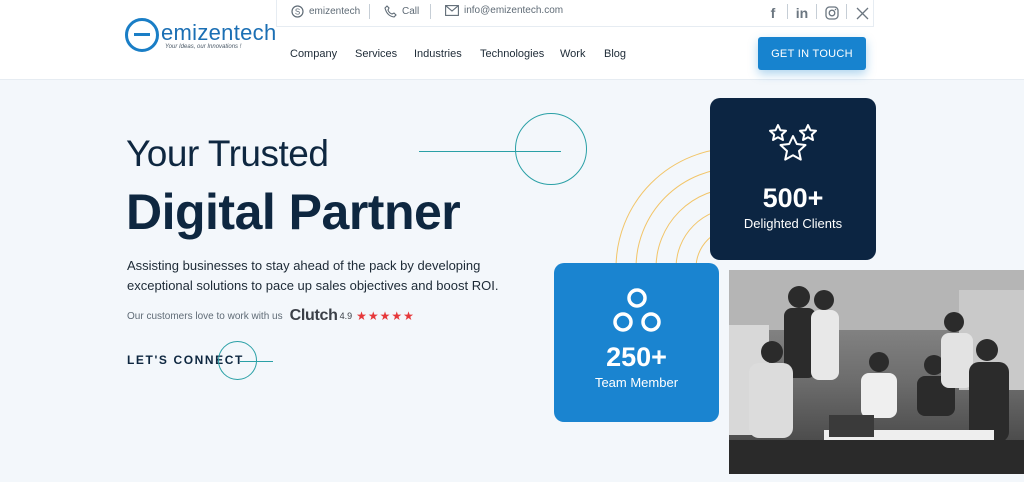 The width and height of the screenshot is (1024, 482). Describe the element at coordinates (346, 316) in the screenshot. I see `clutch-rating: 4.9` at that location.